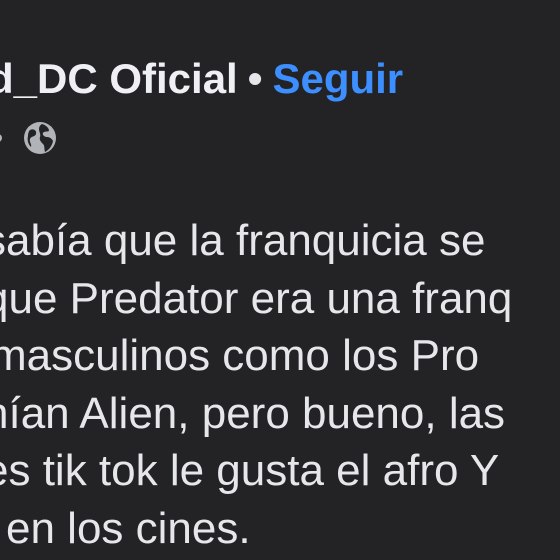 The height and width of the screenshot is (560, 560). What do you see at coordinates (240, 355) in the screenshot?
I see `post-text-line-3: masculinos como los Pro` at bounding box center [240, 355].